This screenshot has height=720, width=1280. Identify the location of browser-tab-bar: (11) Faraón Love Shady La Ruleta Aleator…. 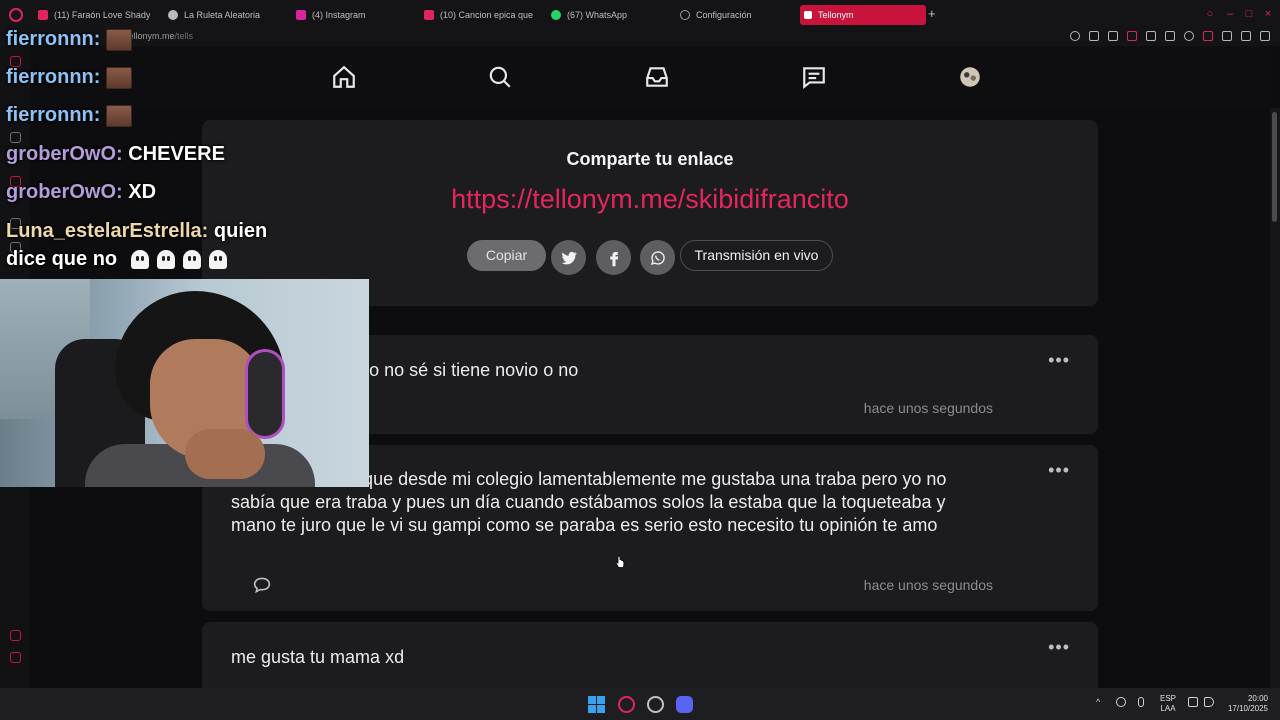
(640, 15).